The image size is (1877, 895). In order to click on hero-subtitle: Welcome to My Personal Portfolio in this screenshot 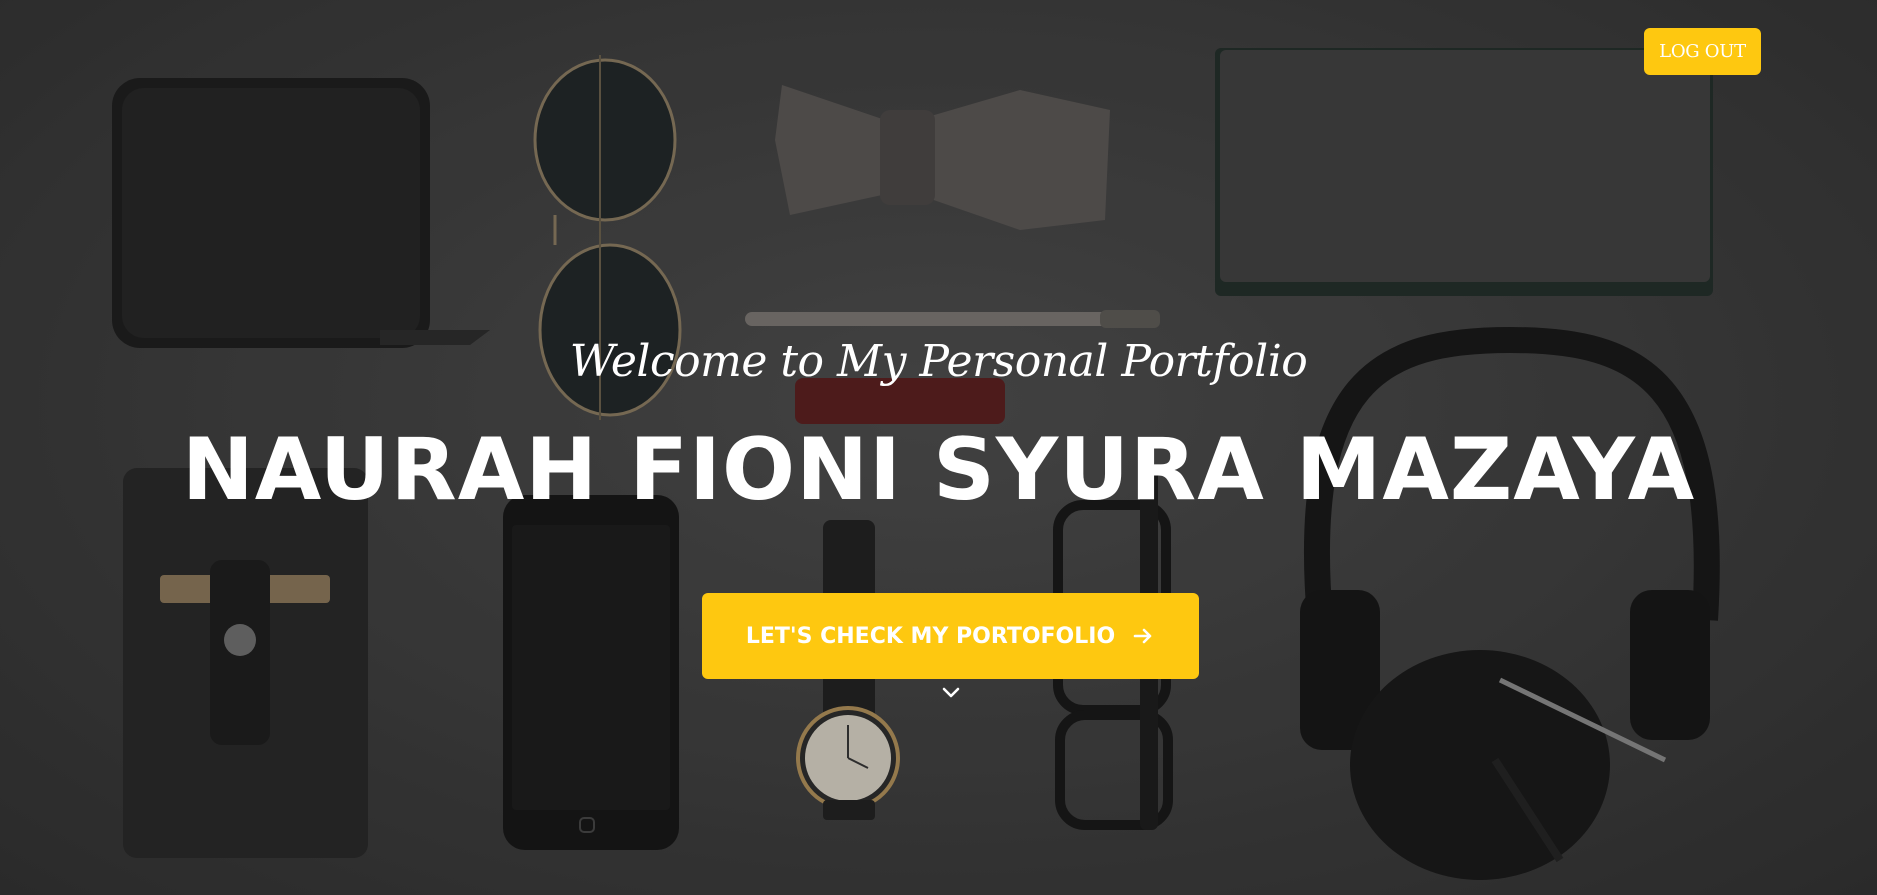, I will do `click(938, 361)`.